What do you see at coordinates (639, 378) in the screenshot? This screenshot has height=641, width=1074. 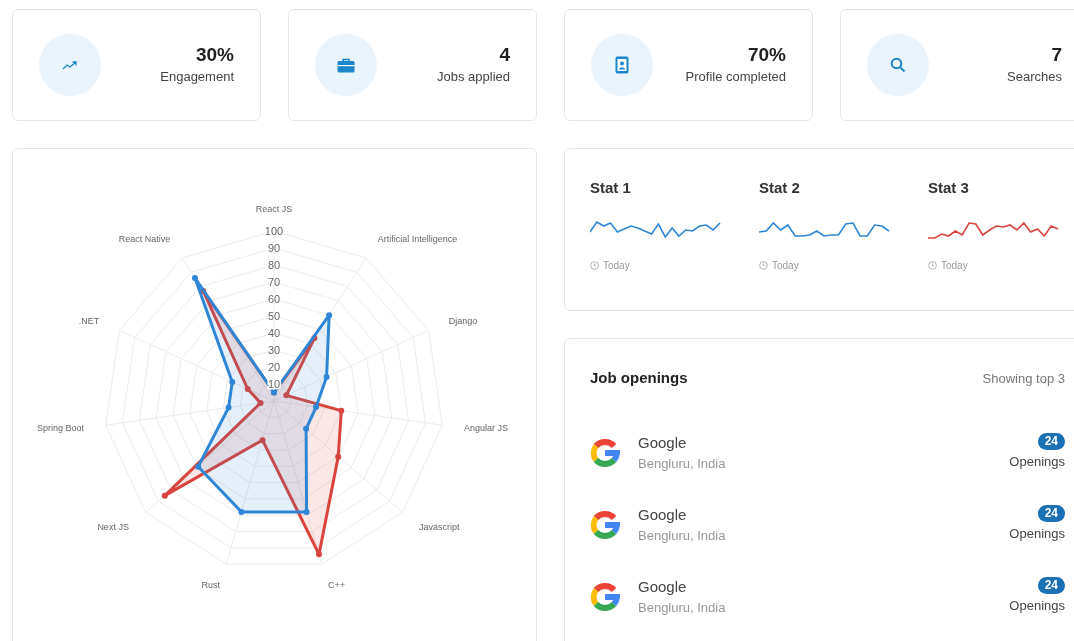 I see `card-title: Job openings` at bounding box center [639, 378].